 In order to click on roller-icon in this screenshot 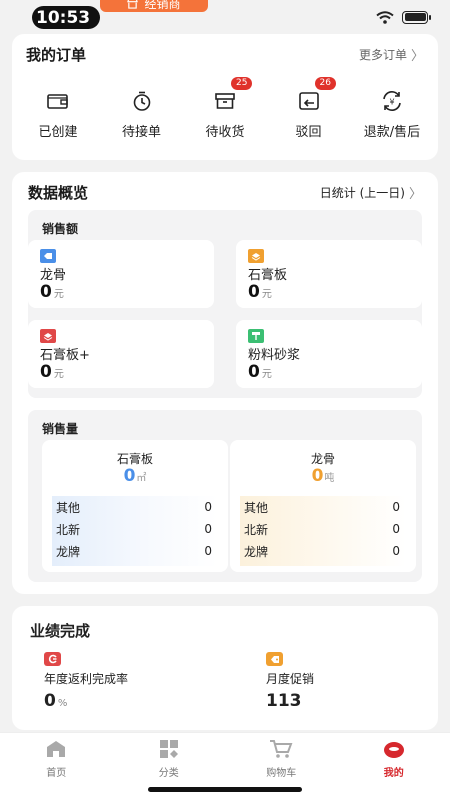, I will do `click(256, 336)`.